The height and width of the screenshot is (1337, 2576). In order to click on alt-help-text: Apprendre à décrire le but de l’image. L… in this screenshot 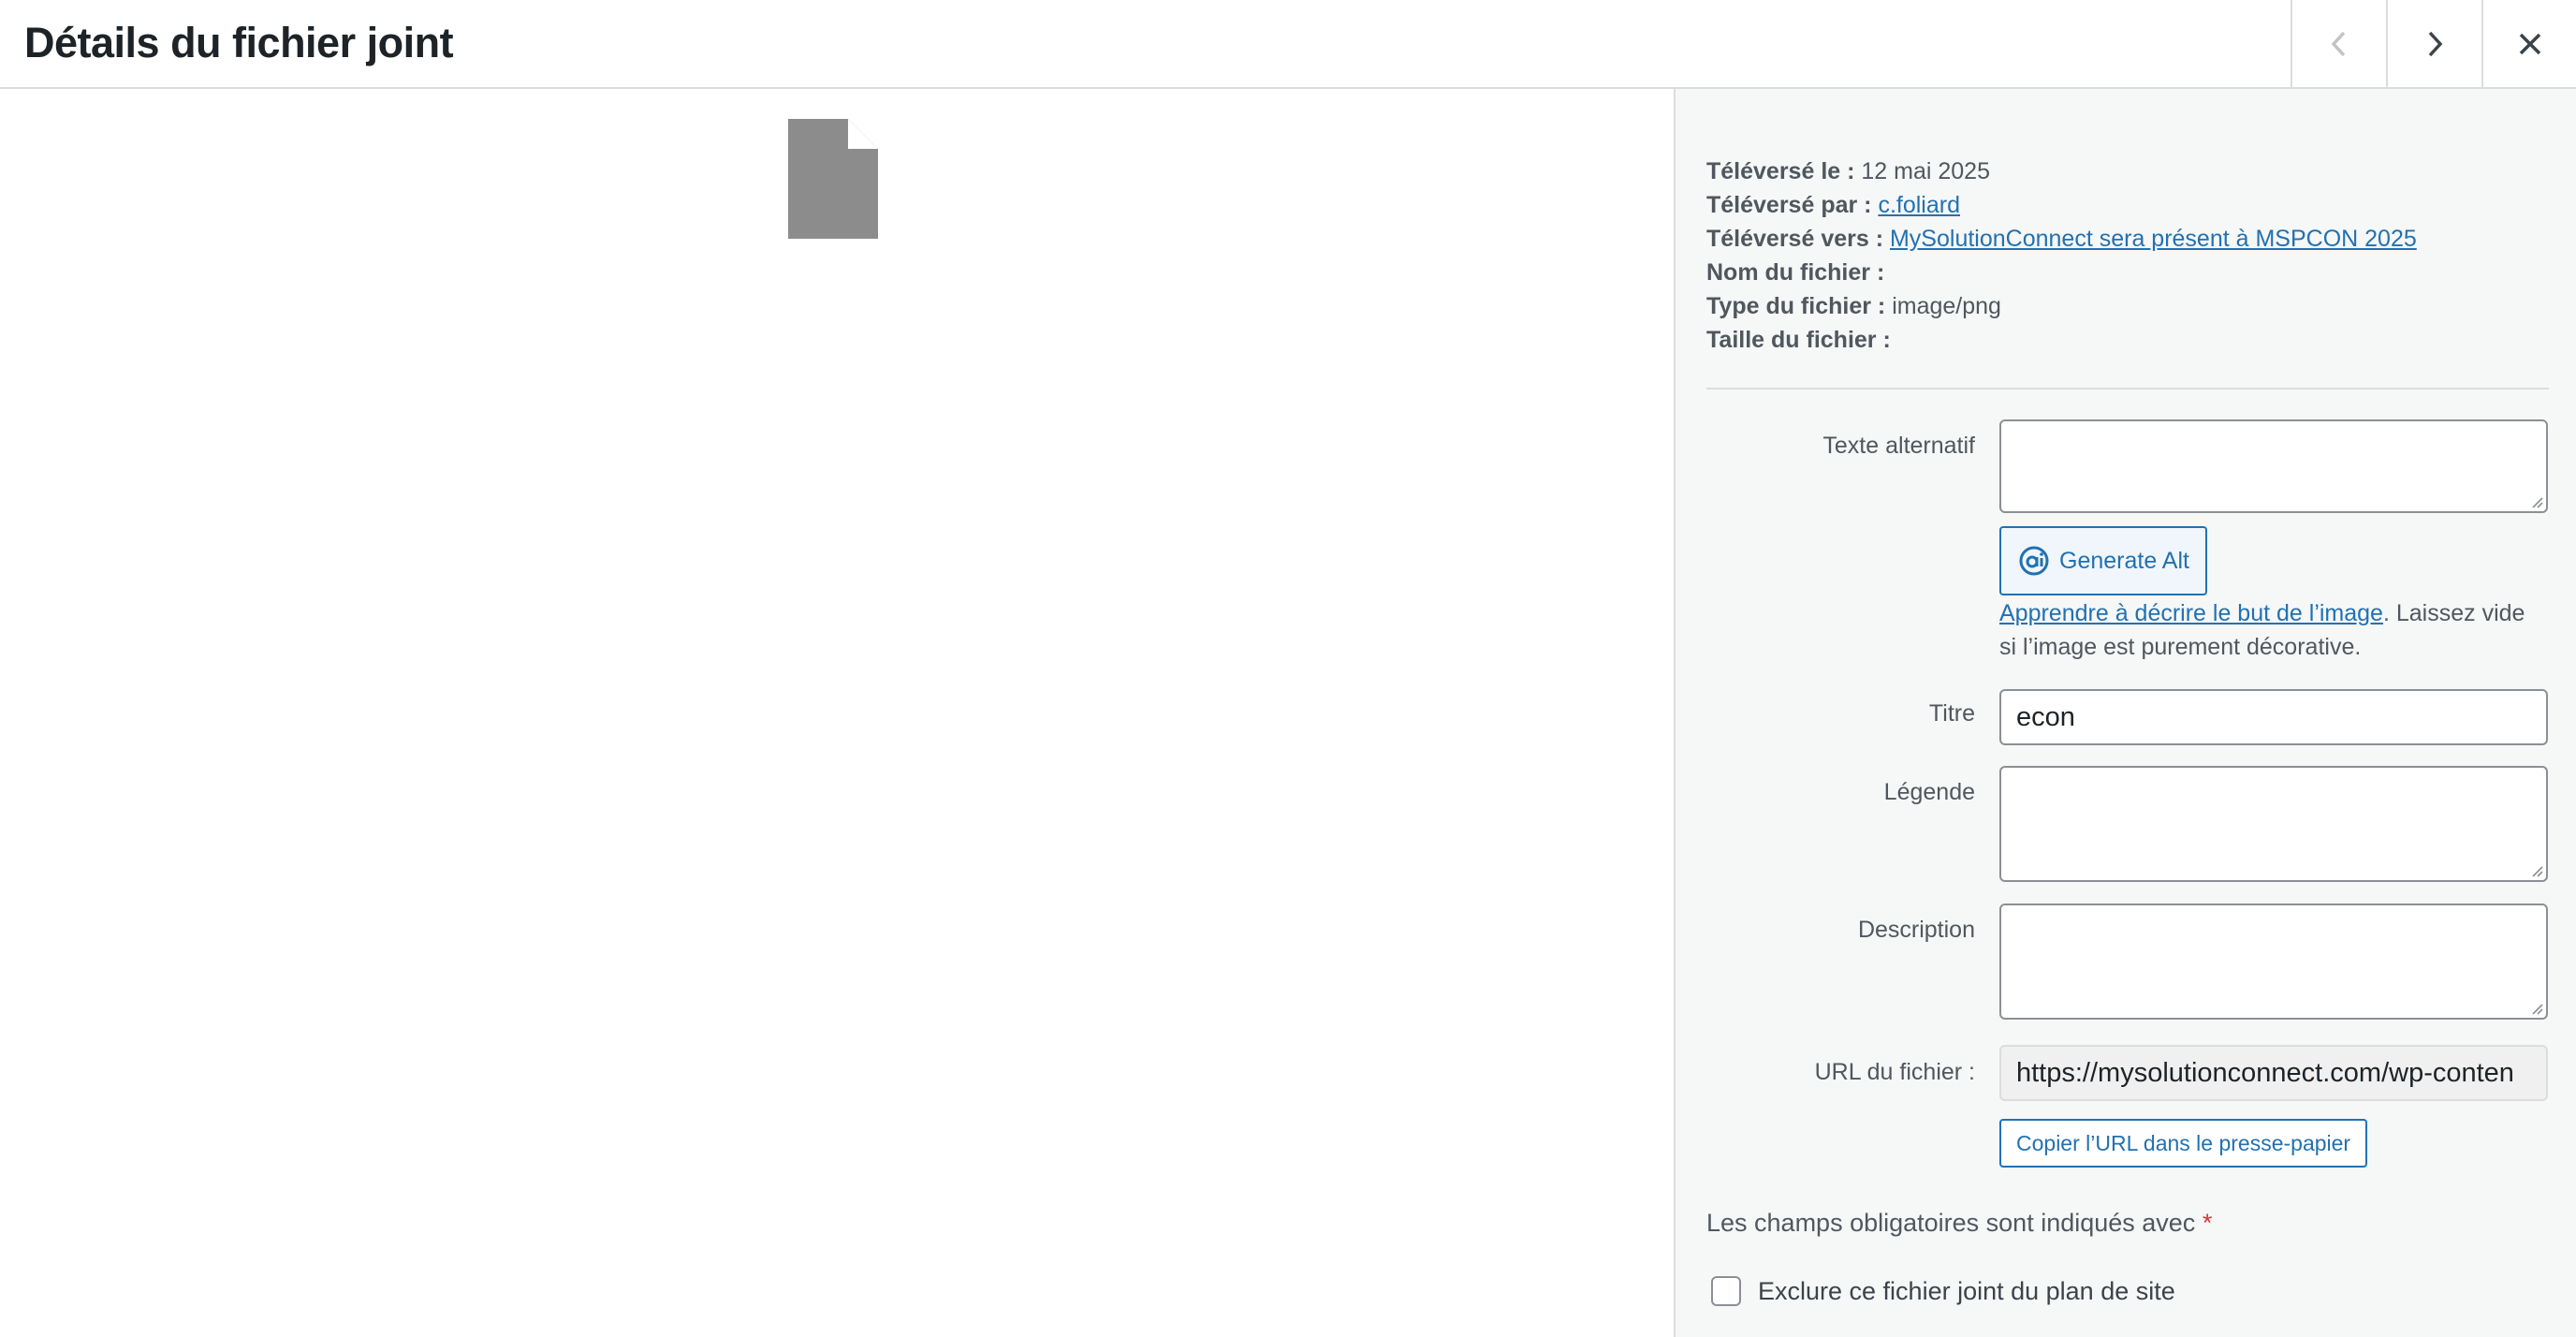, I will do `click(2273, 630)`.